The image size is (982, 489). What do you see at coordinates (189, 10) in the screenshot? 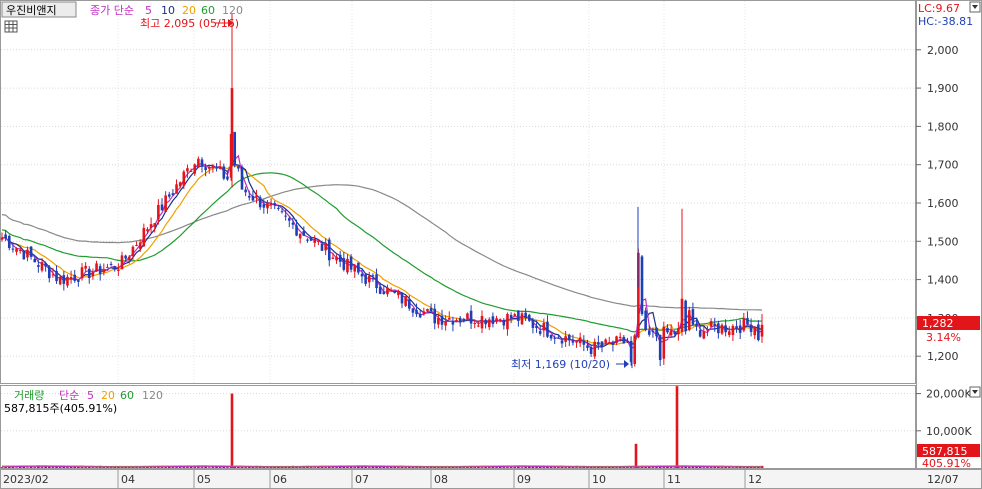
I see `ma-period-20: 20` at bounding box center [189, 10].